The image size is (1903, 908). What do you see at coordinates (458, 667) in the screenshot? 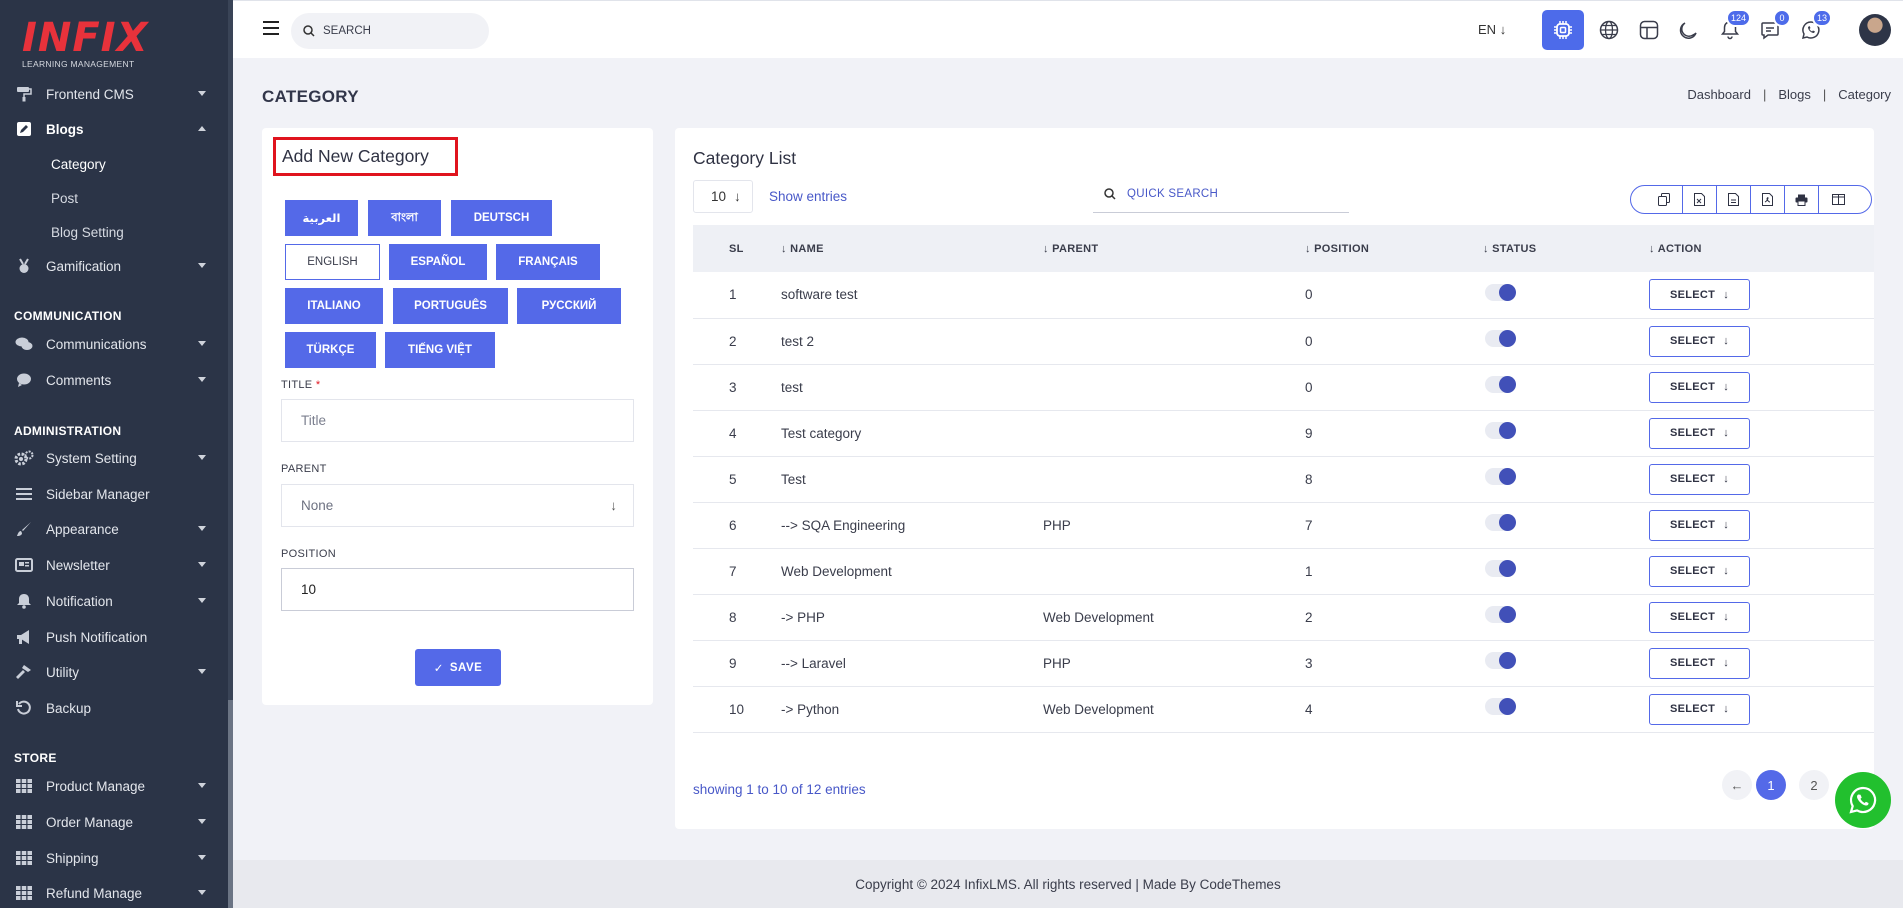
I see `save-button: ✓ SAVE` at bounding box center [458, 667].